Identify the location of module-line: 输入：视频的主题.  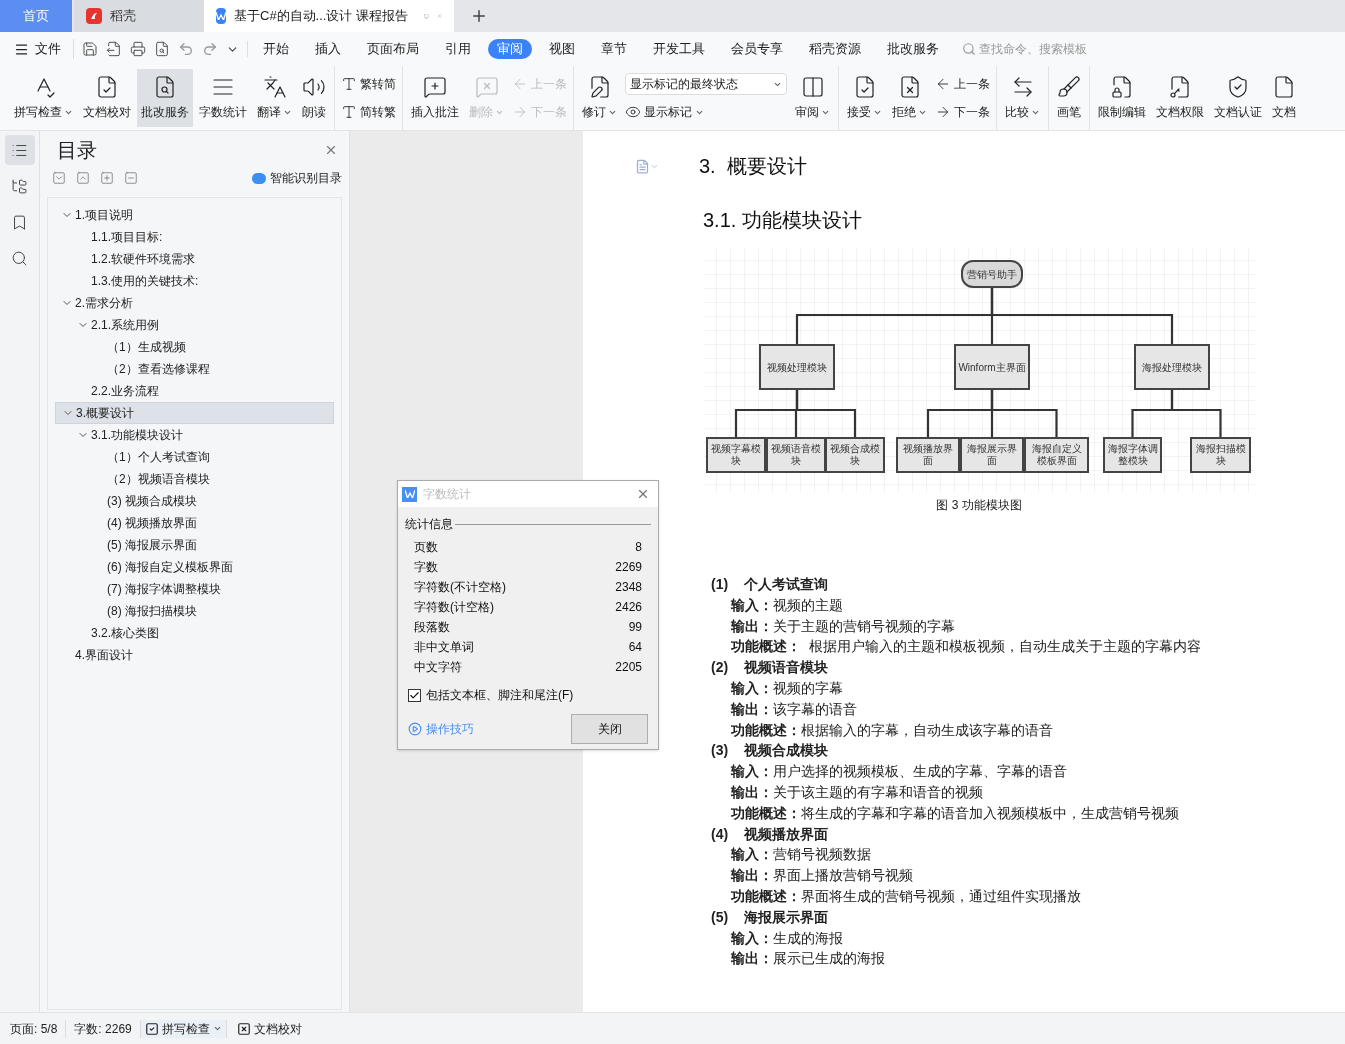
(787, 605).